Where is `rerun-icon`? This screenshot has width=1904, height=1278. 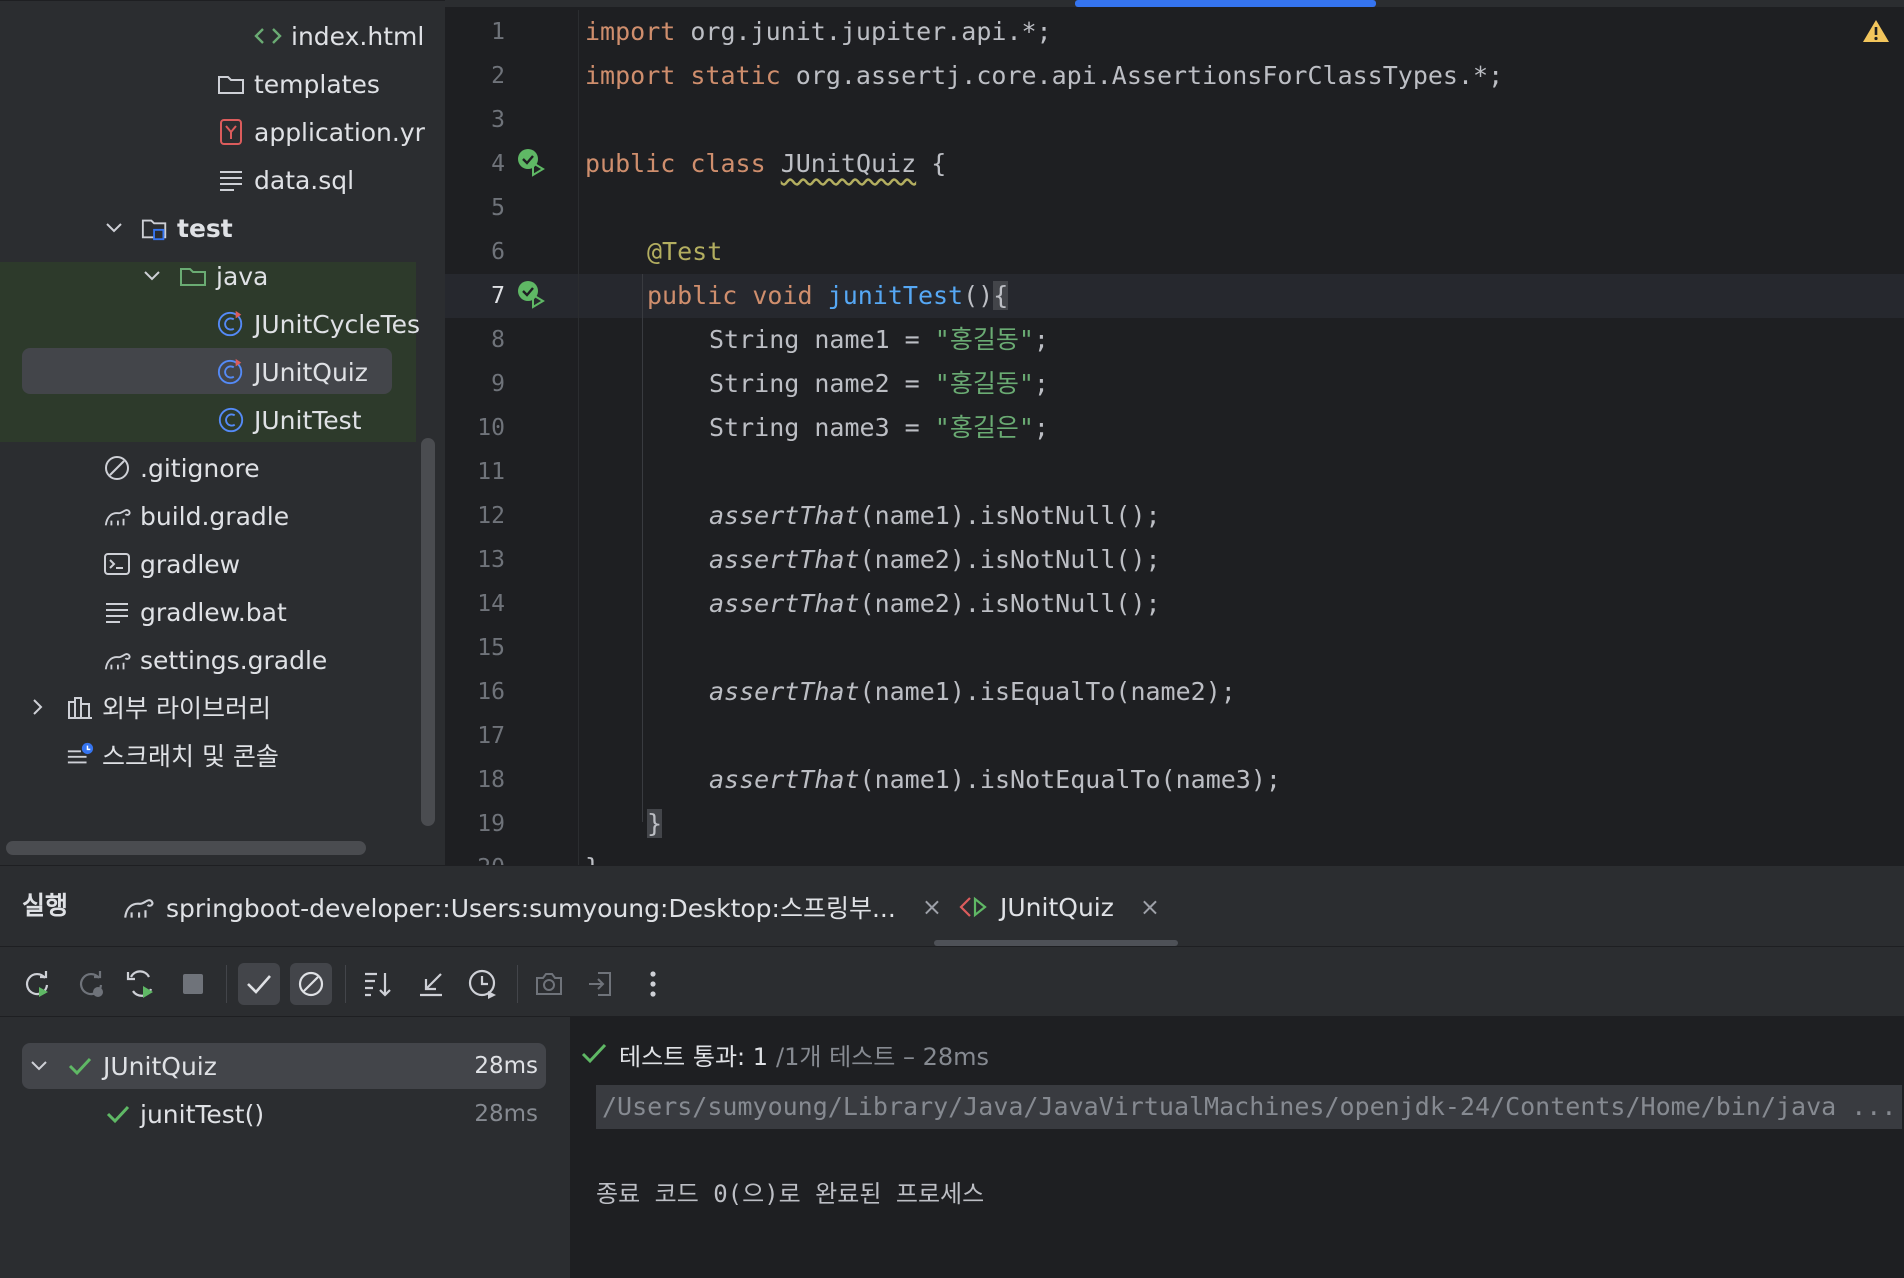 rerun-icon is located at coordinates (37, 984).